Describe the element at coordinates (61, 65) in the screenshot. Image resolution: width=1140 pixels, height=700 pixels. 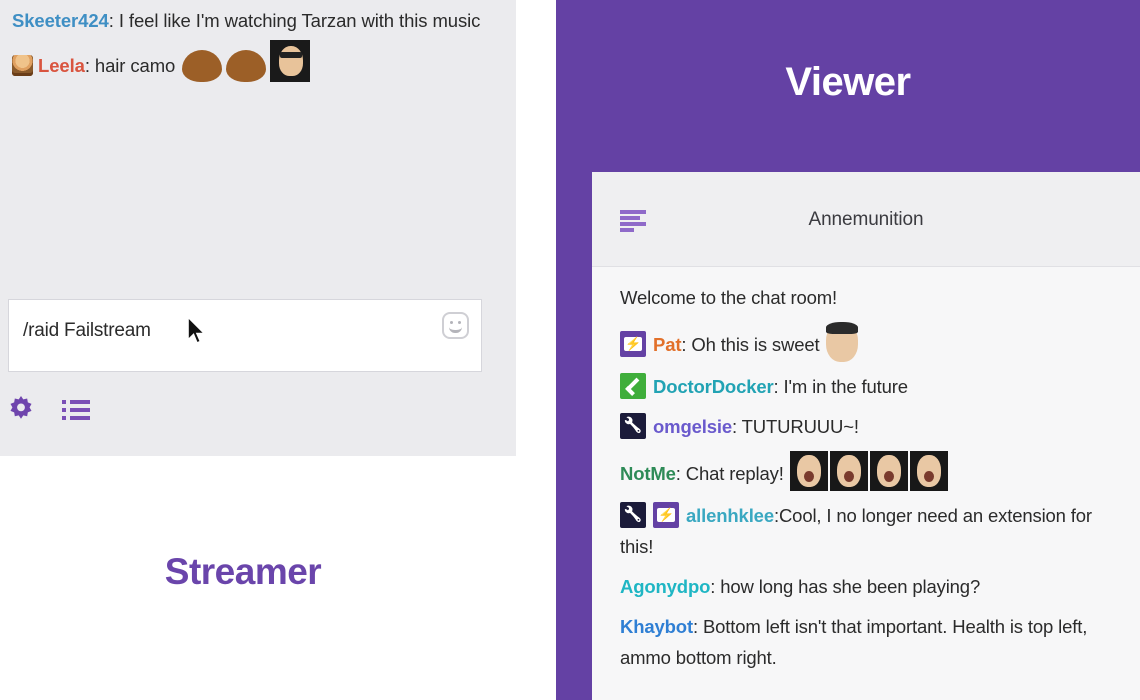
I see `chat-username: Leela` at that location.